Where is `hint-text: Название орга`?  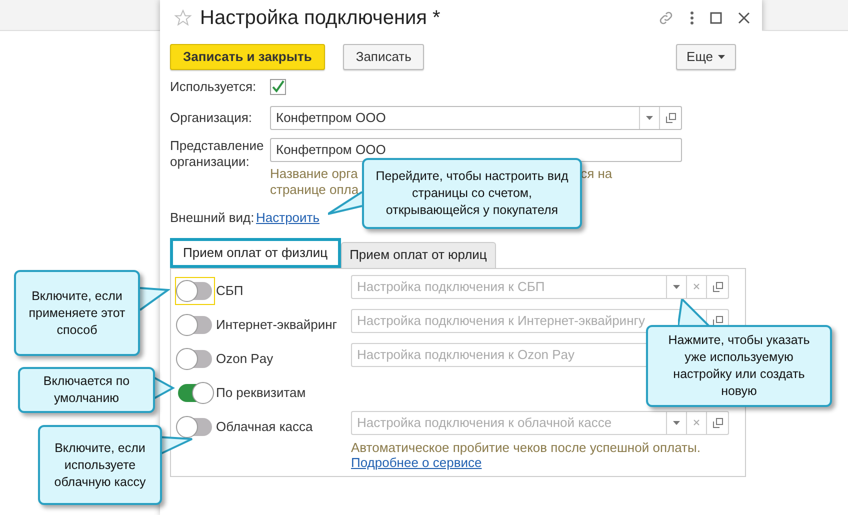 hint-text: Название орга is located at coordinates (314, 174).